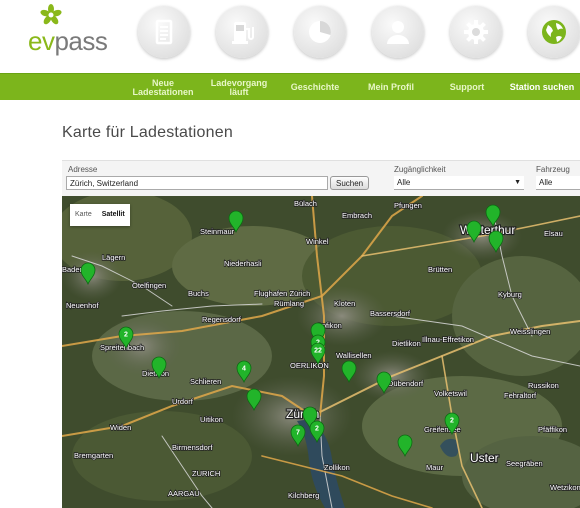  I want to click on place-label: Wetzikon, so click(565, 487).